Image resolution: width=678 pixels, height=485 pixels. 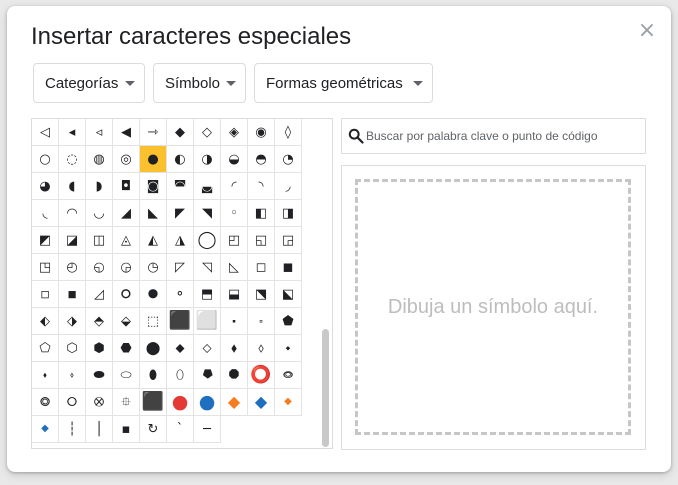 I want to click on symbol-cell: ⬪, so click(x=45, y=375).